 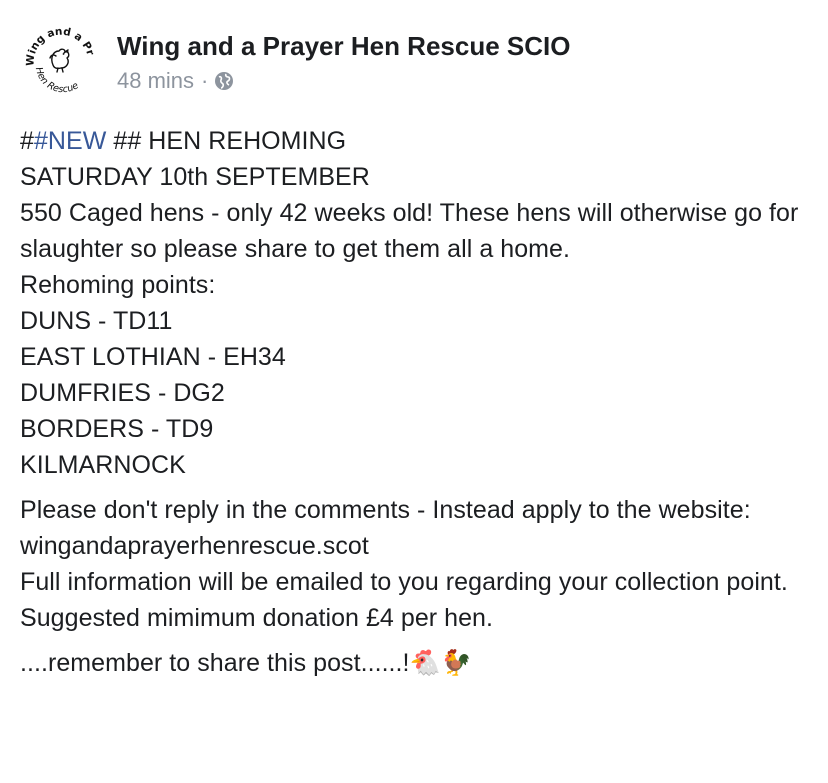 I want to click on points-heading: Rehoming points:, so click(x=118, y=285).